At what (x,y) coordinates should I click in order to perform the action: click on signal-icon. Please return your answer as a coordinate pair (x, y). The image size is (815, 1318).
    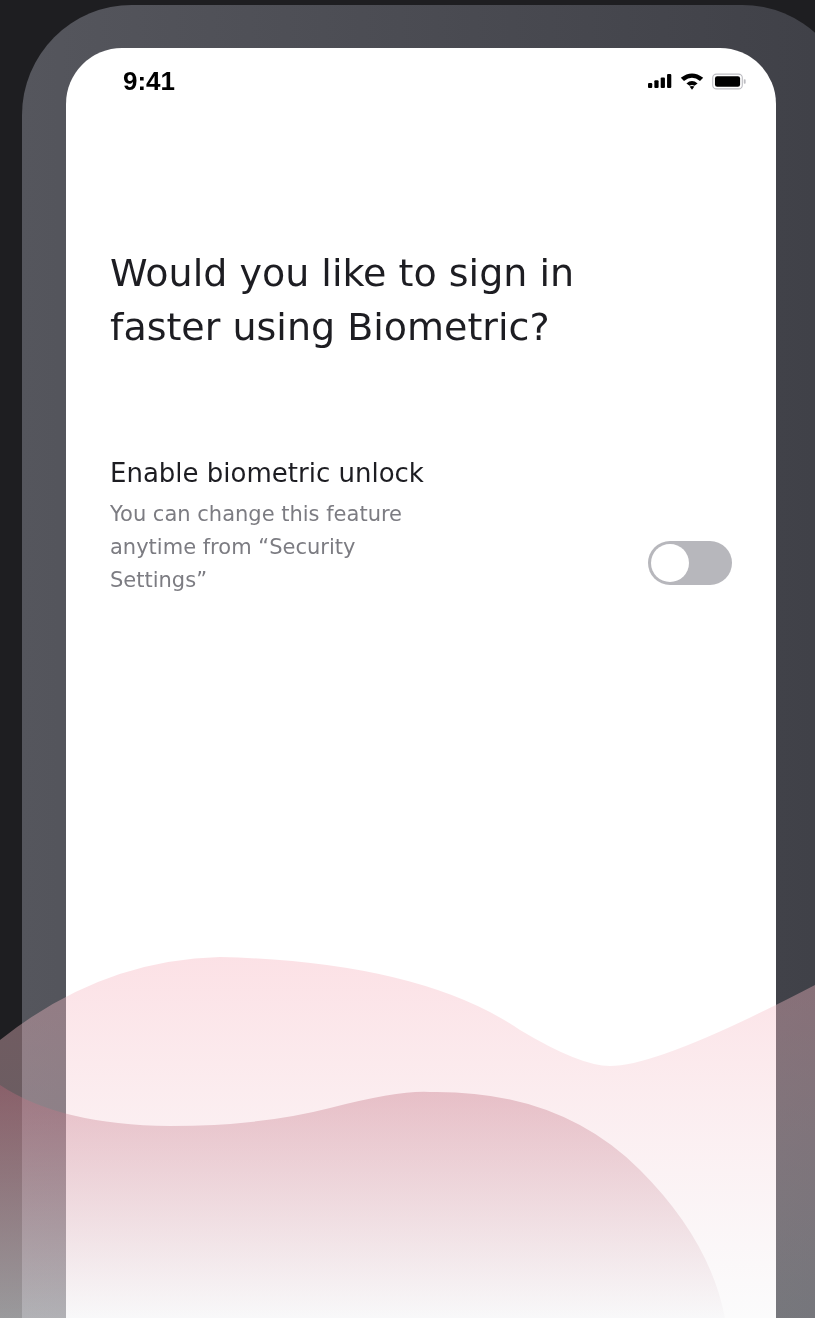
    Looking at the image, I should click on (660, 81).